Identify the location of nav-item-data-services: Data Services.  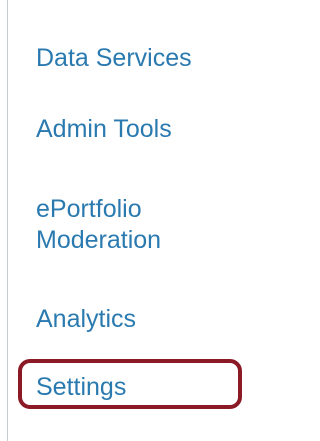
(114, 58).